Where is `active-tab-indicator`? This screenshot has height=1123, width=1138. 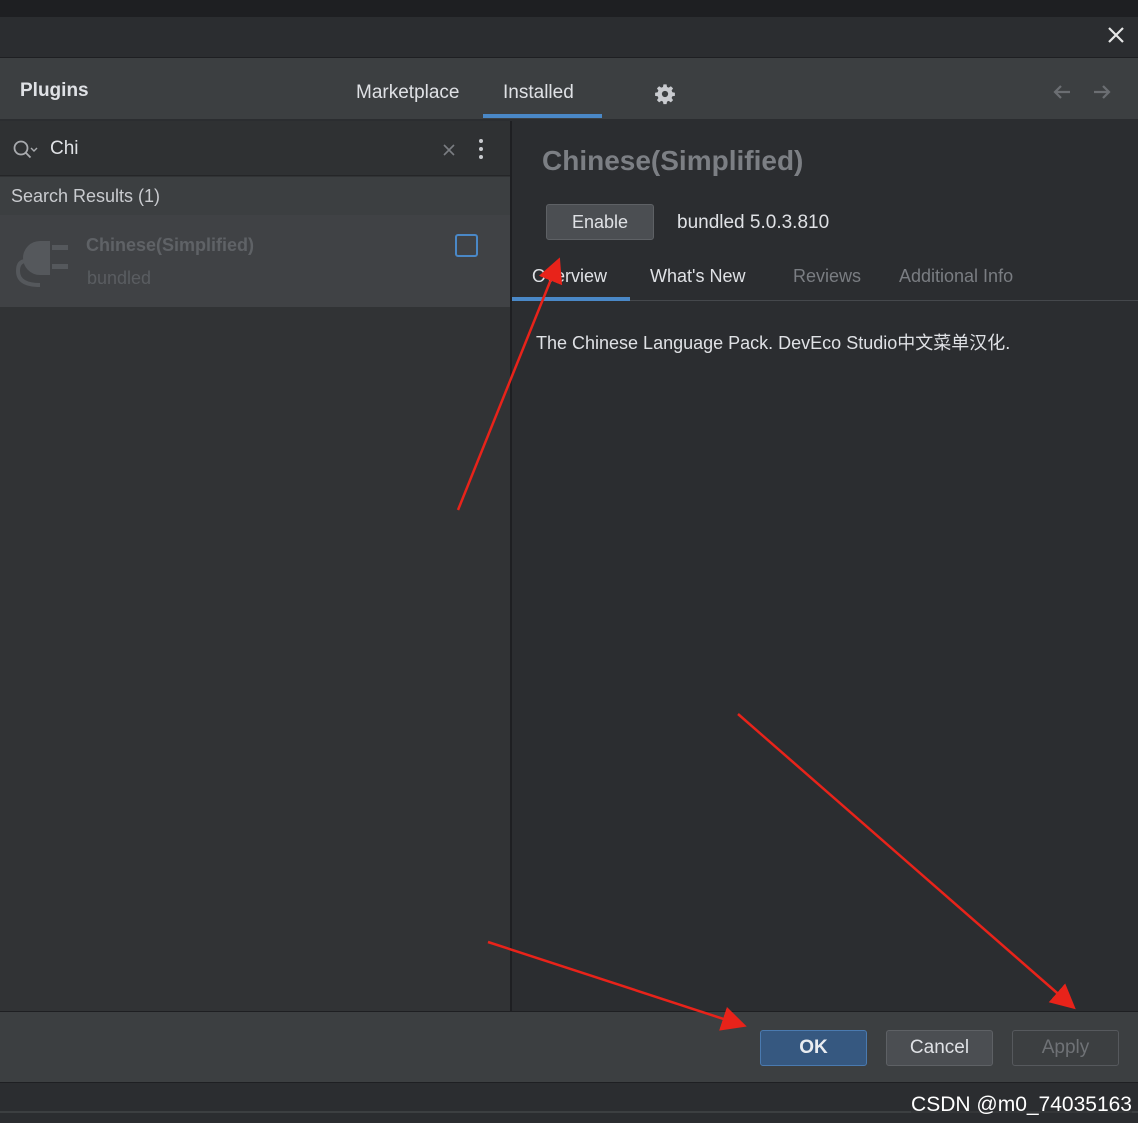
active-tab-indicator is located at coordinates (542, 116).